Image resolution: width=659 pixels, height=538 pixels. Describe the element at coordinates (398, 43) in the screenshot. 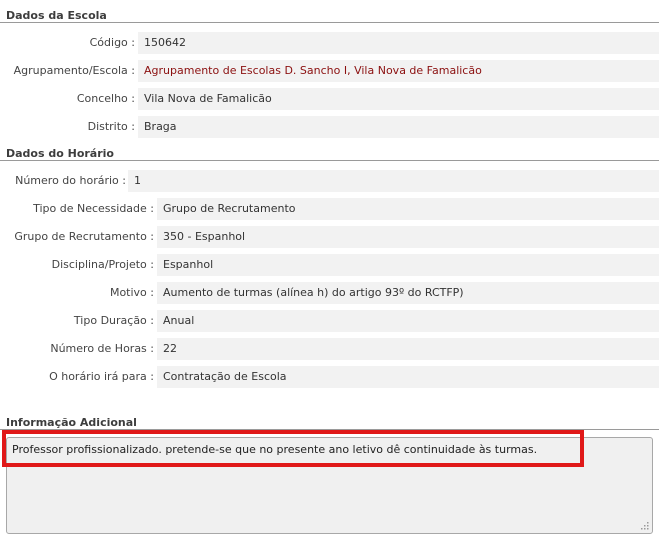

I see `field-value: 150642` at that location.